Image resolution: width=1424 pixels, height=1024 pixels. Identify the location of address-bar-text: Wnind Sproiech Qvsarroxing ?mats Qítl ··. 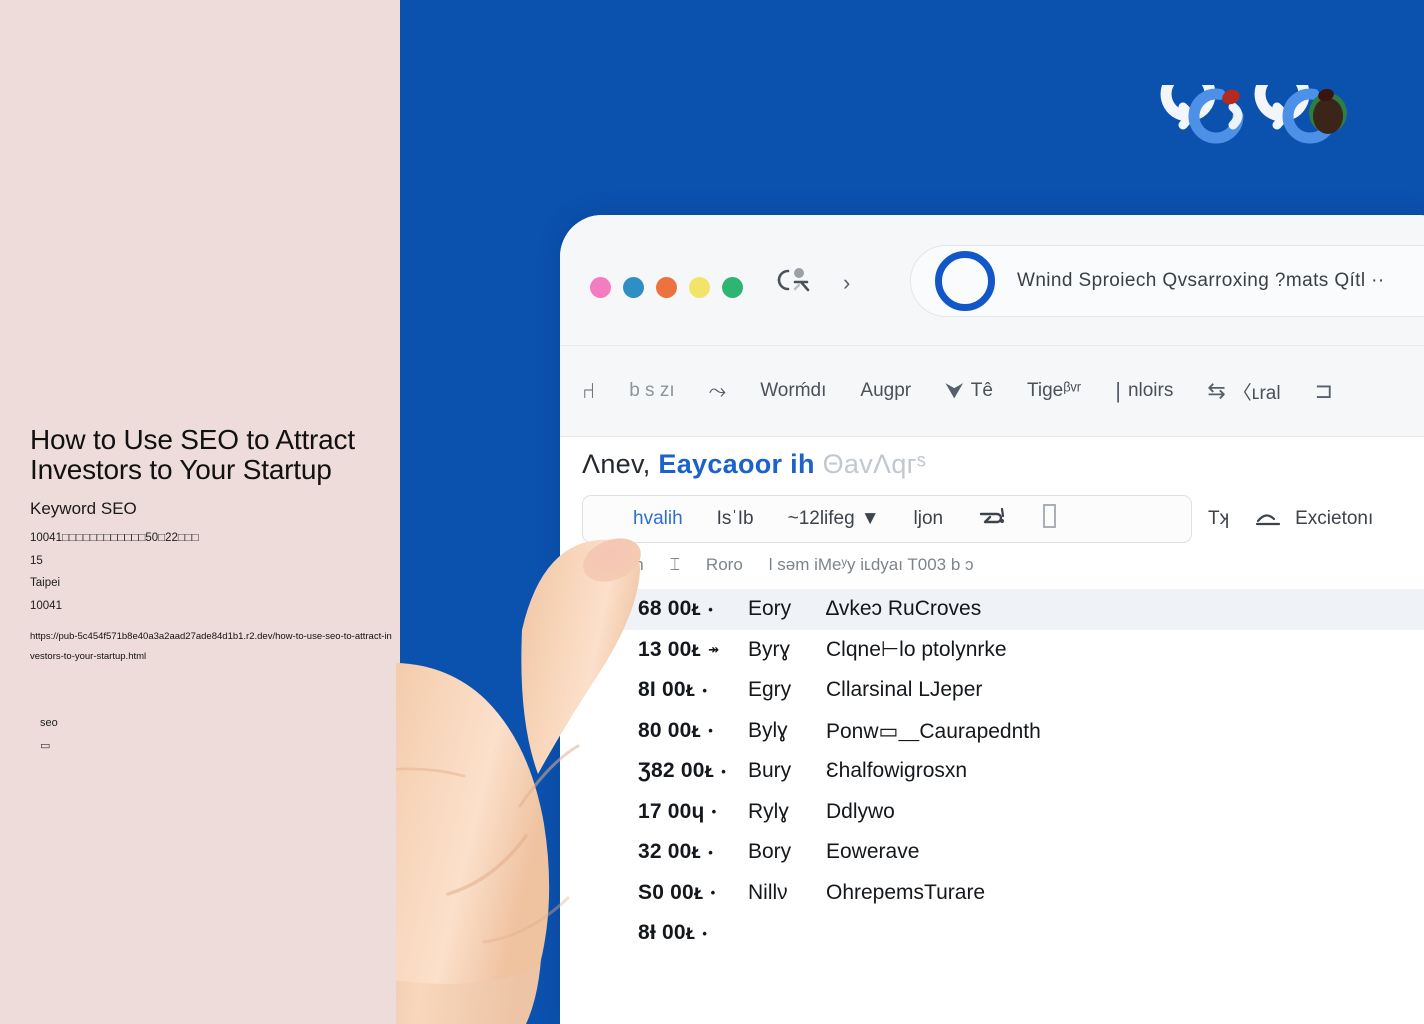
(1201, 280).